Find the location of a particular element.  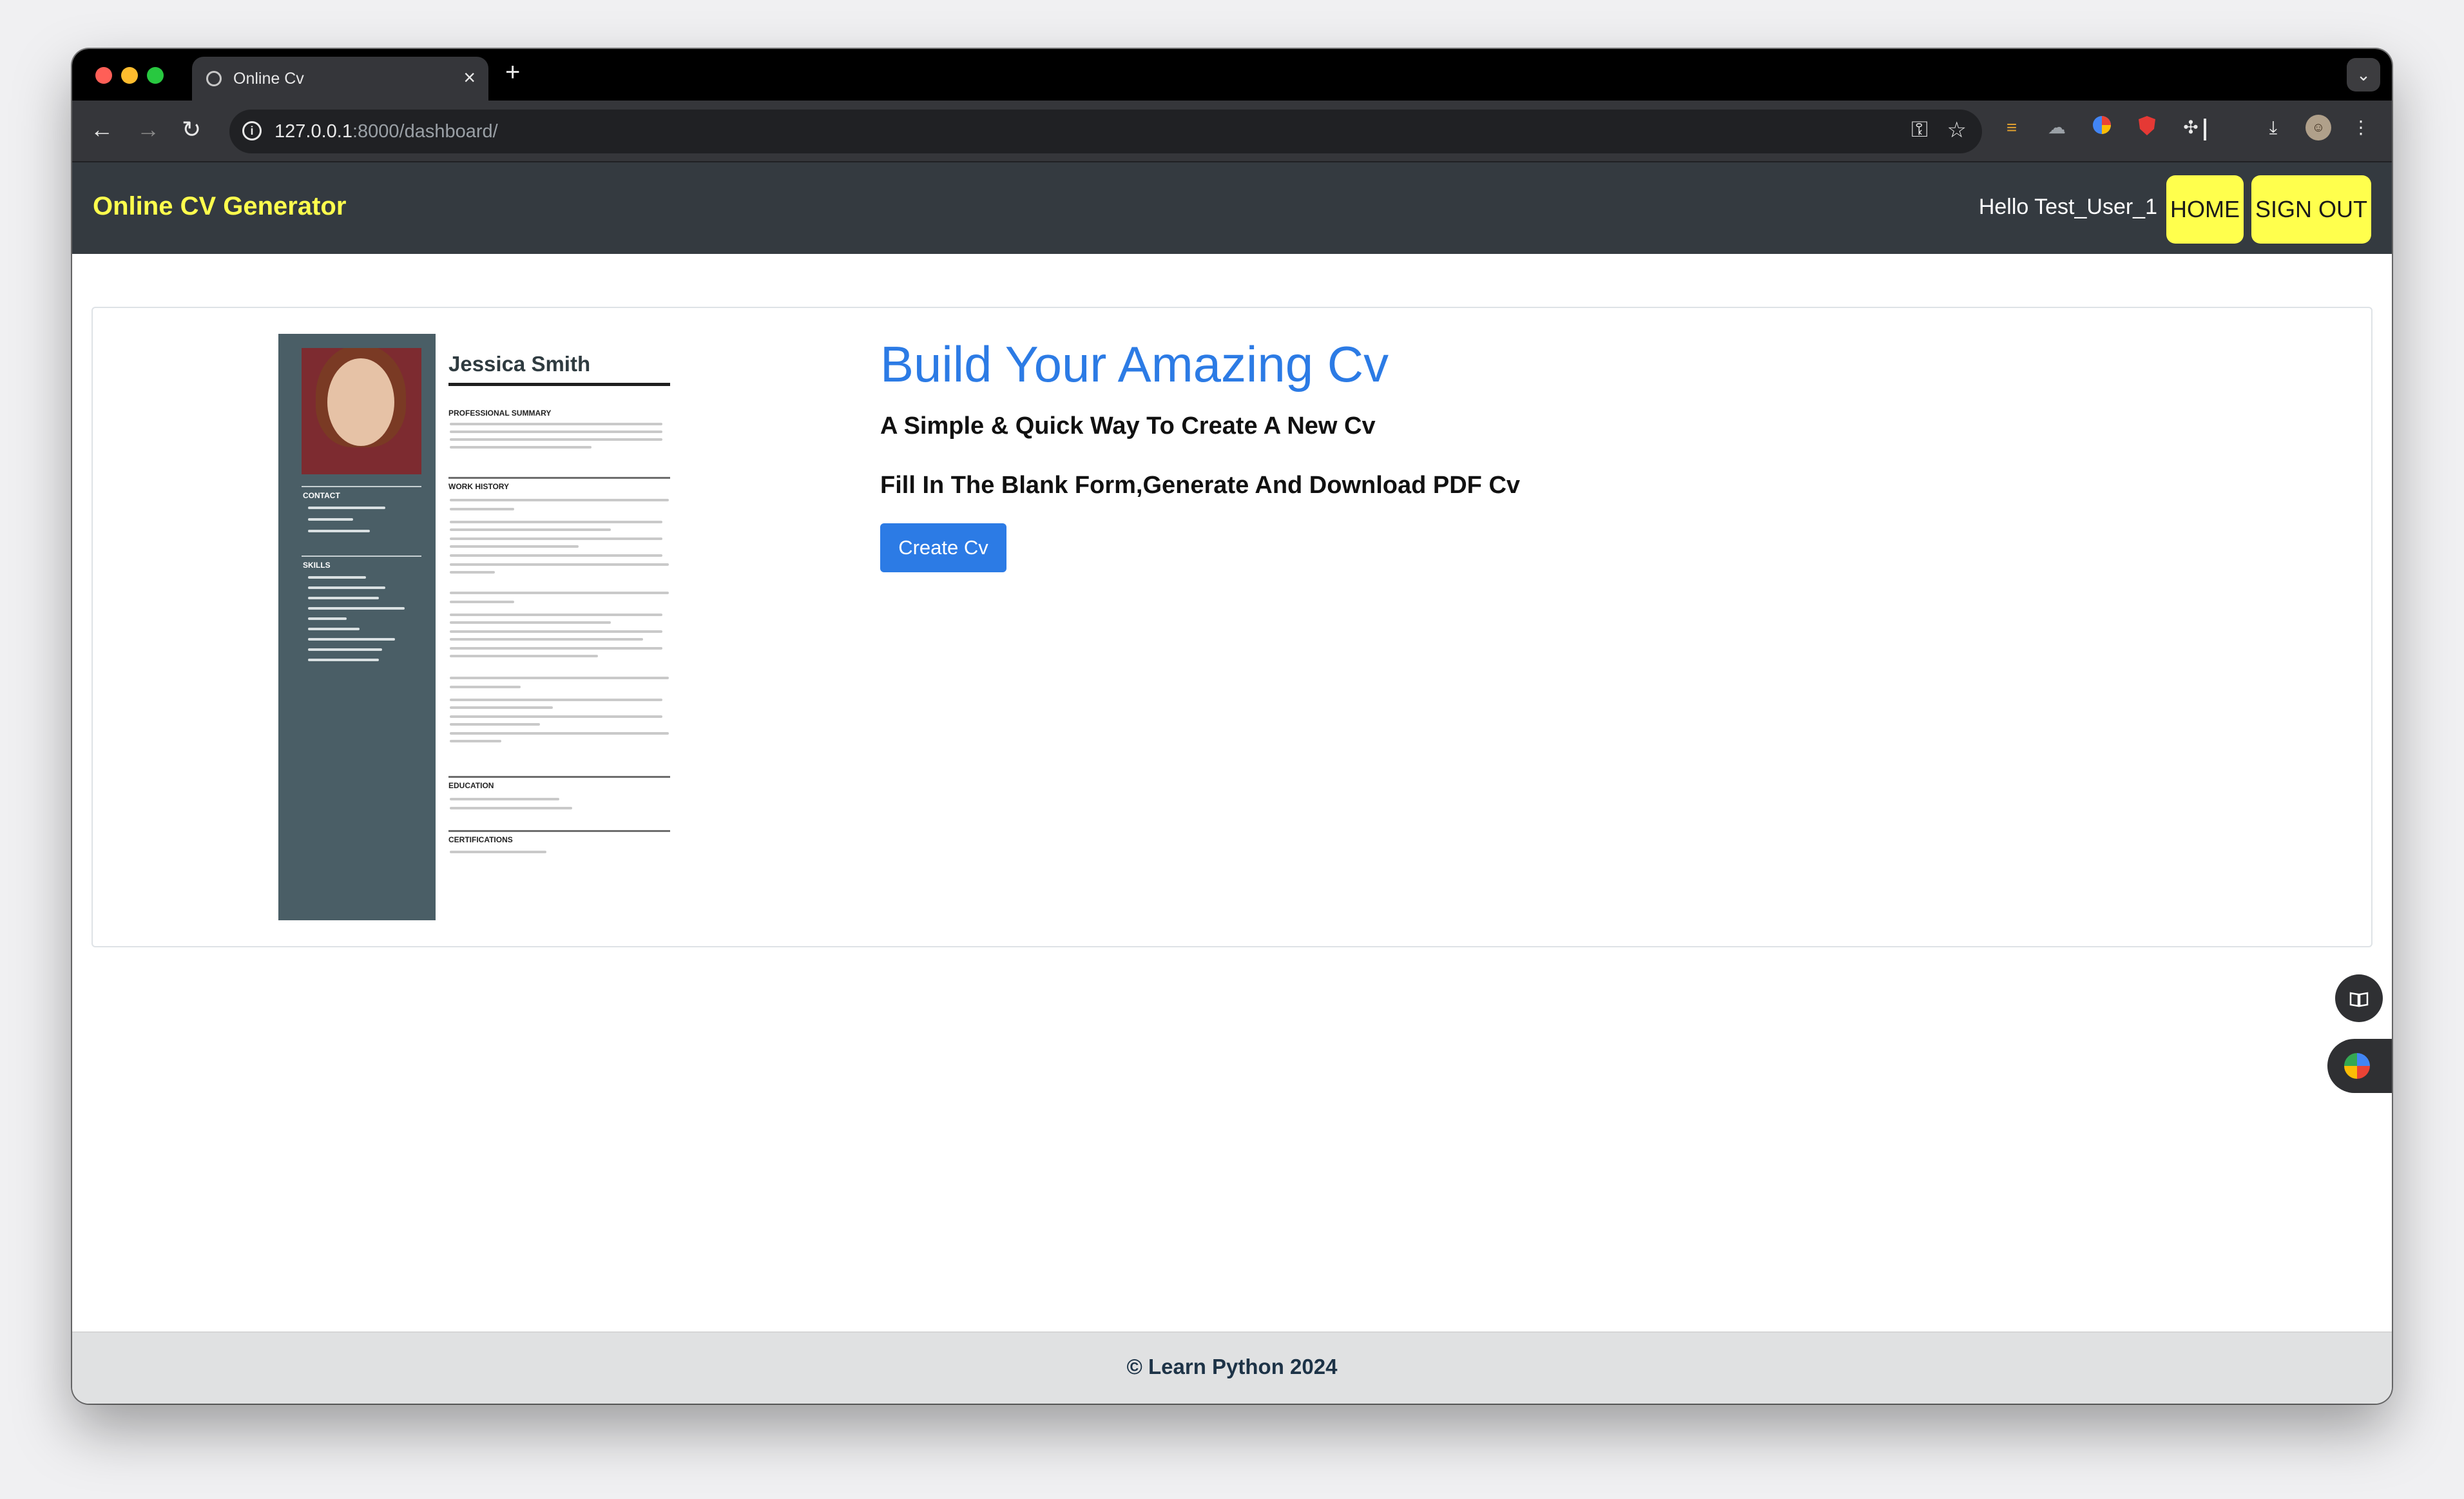

close-tab-icon: × is located at coordinates (470, 78).